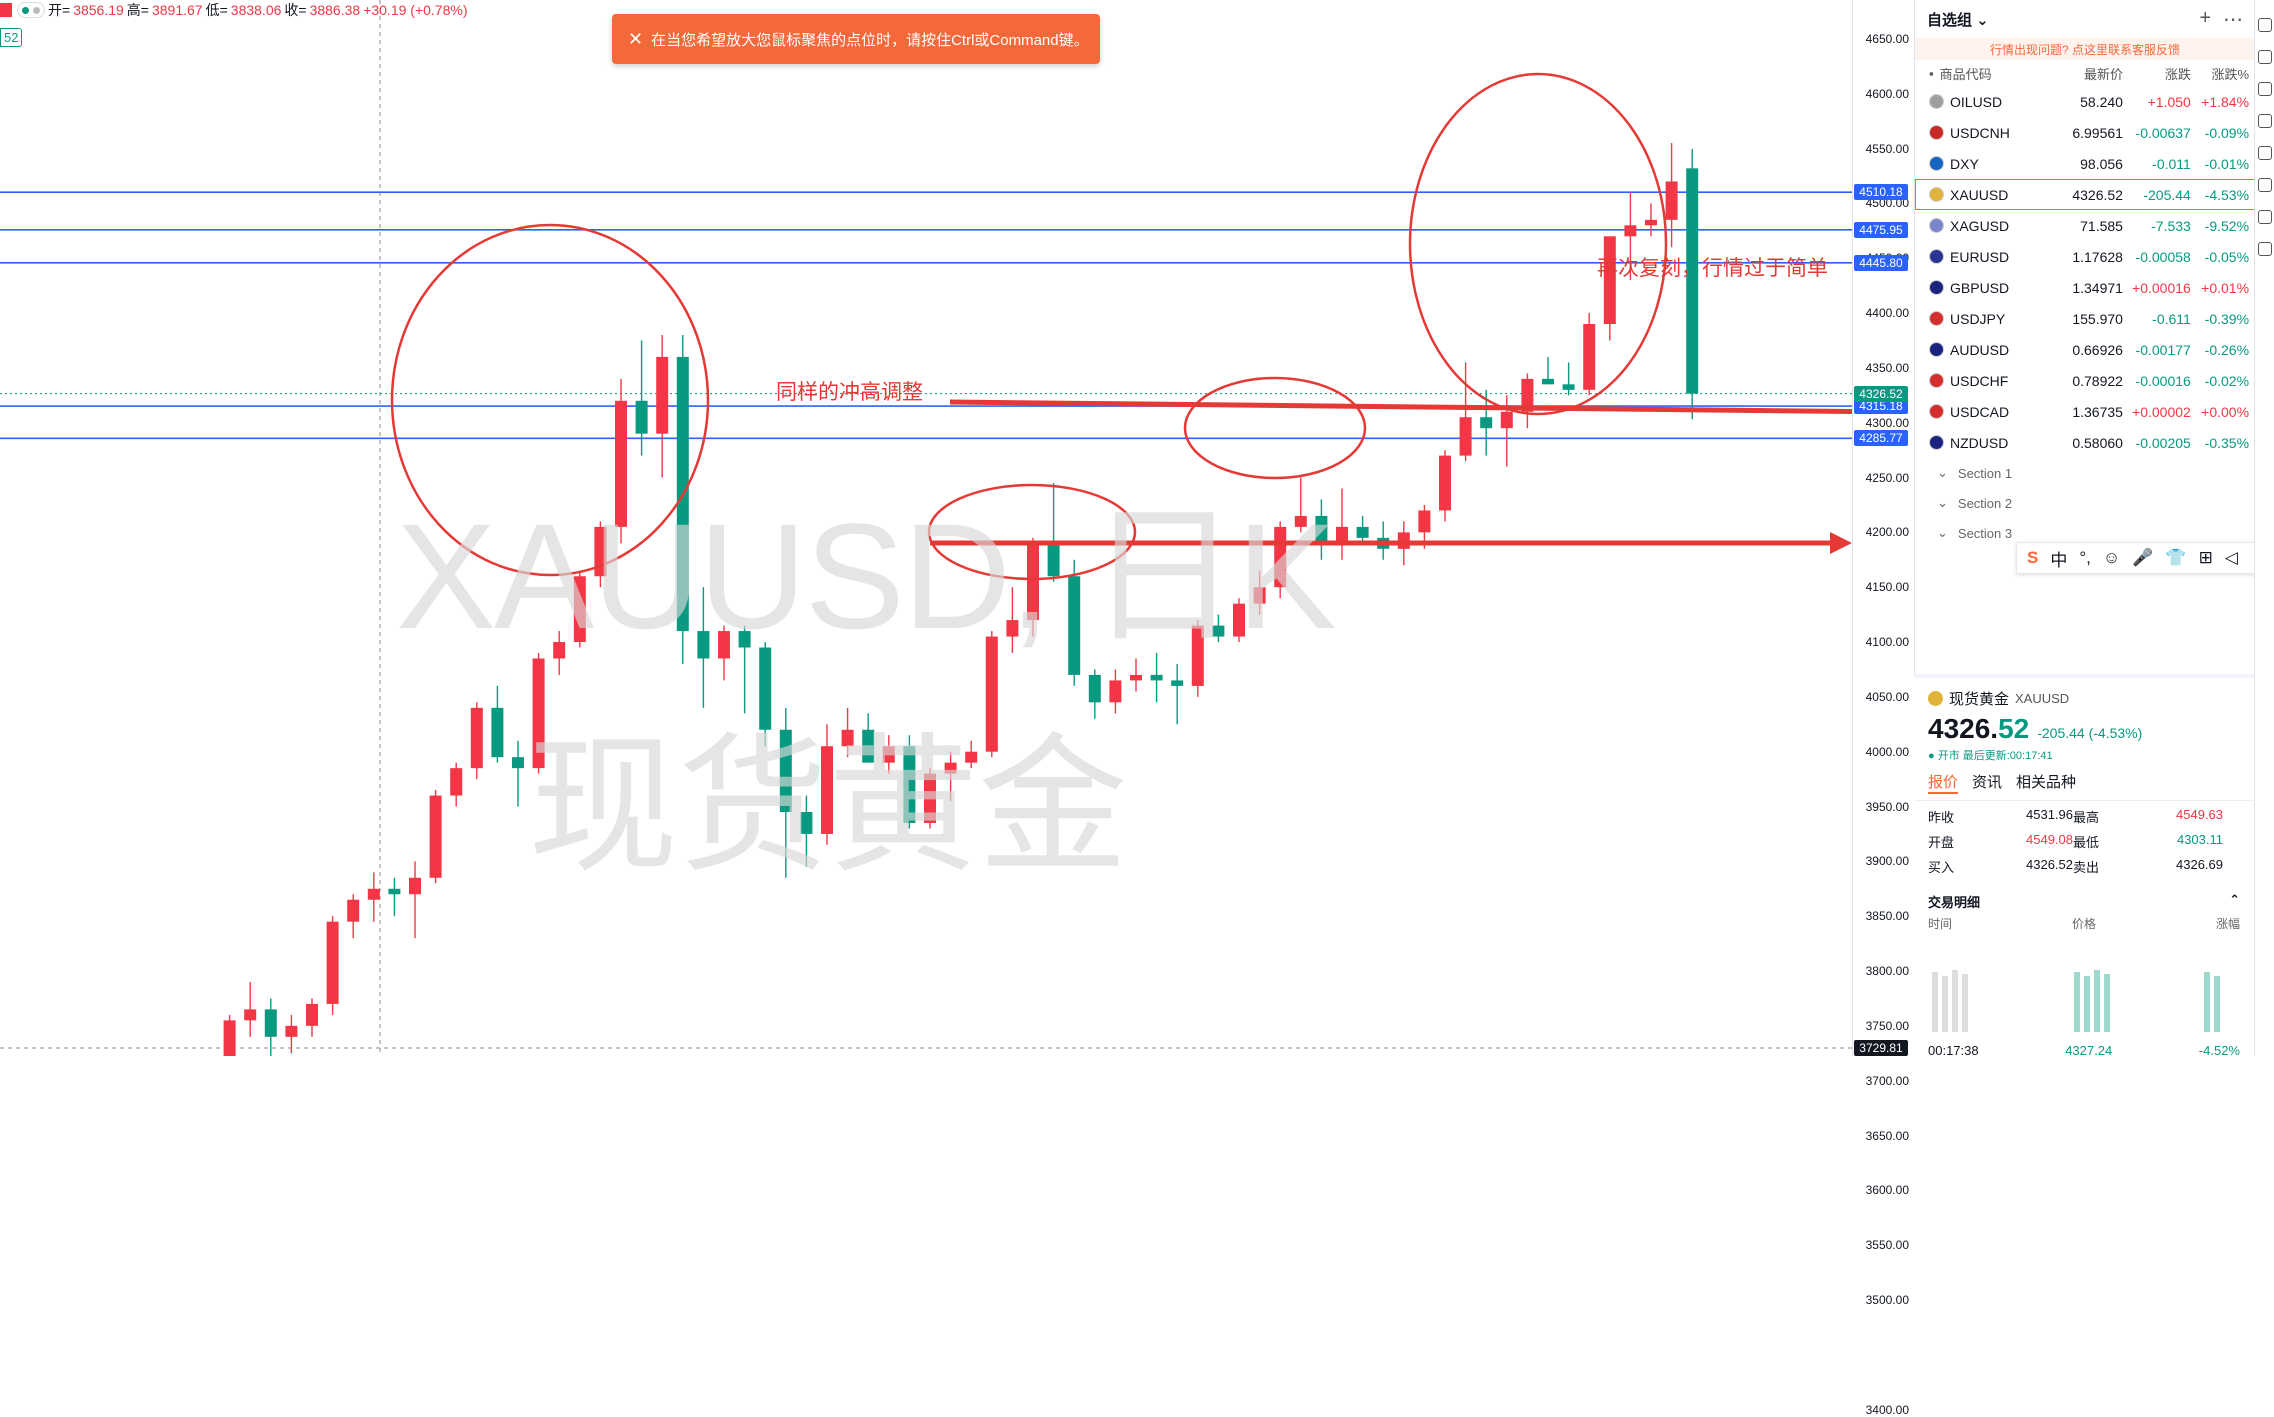  Describe the element at coordinates (2085, 163) in the screenshot. I see `watchlist-row-dxy: DXY 98.056 -0.011 -0.01%` at that location.